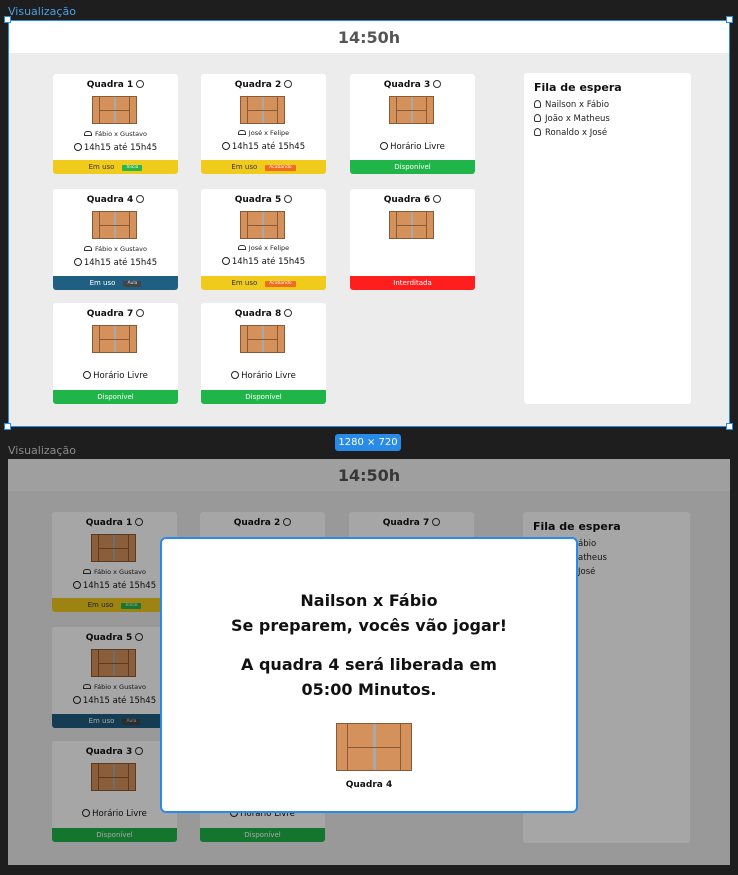 This screenshot has width=738, height=875. I want to click on modal-message: Se preparem, vocês vão jogar!, so click(368, 625).